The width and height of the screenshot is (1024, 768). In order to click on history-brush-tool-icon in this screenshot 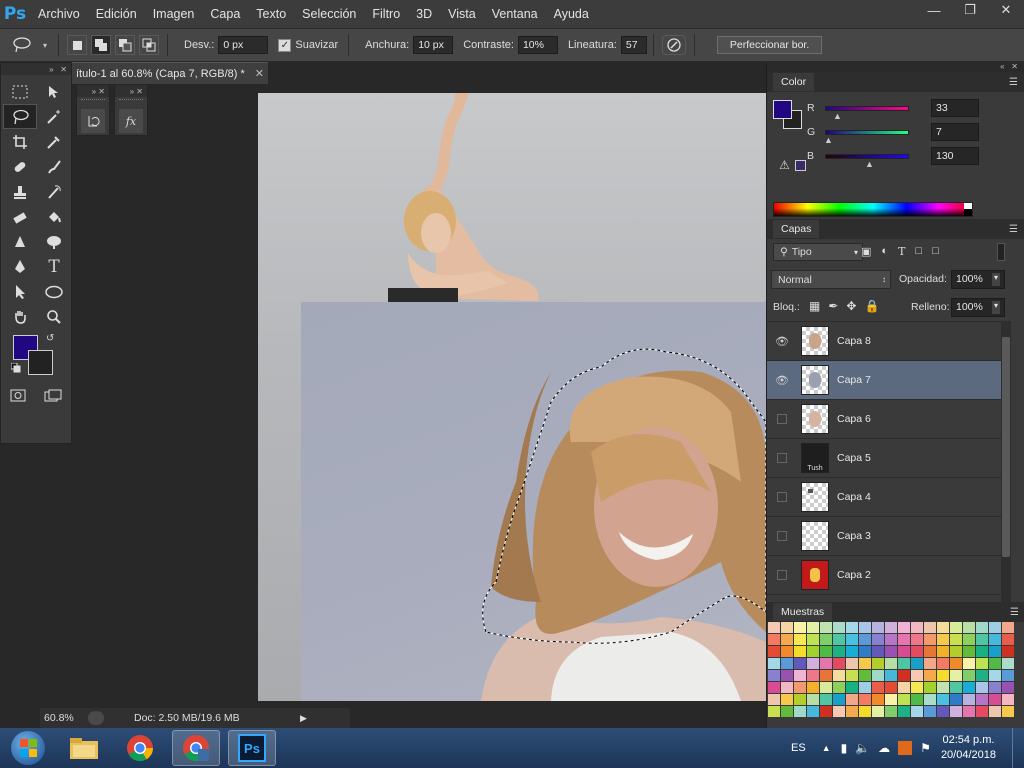, I will do `click(54, 191)`.